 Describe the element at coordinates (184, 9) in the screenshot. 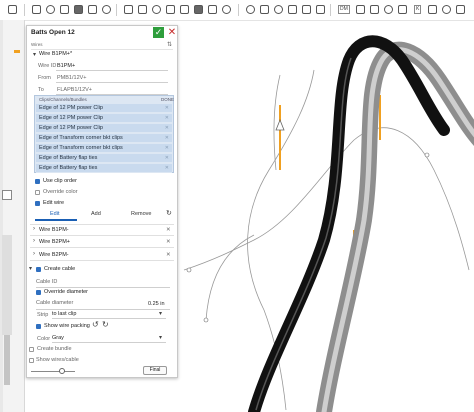

I see `boolean-icon` at that location.